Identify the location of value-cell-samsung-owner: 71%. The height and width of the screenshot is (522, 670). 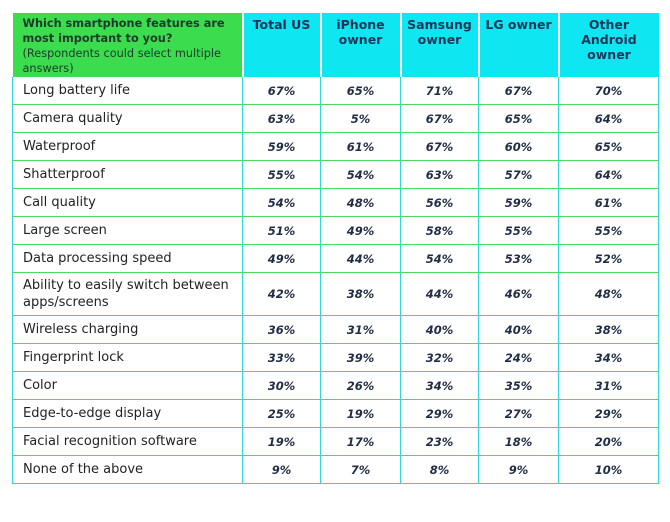
(439, 91).